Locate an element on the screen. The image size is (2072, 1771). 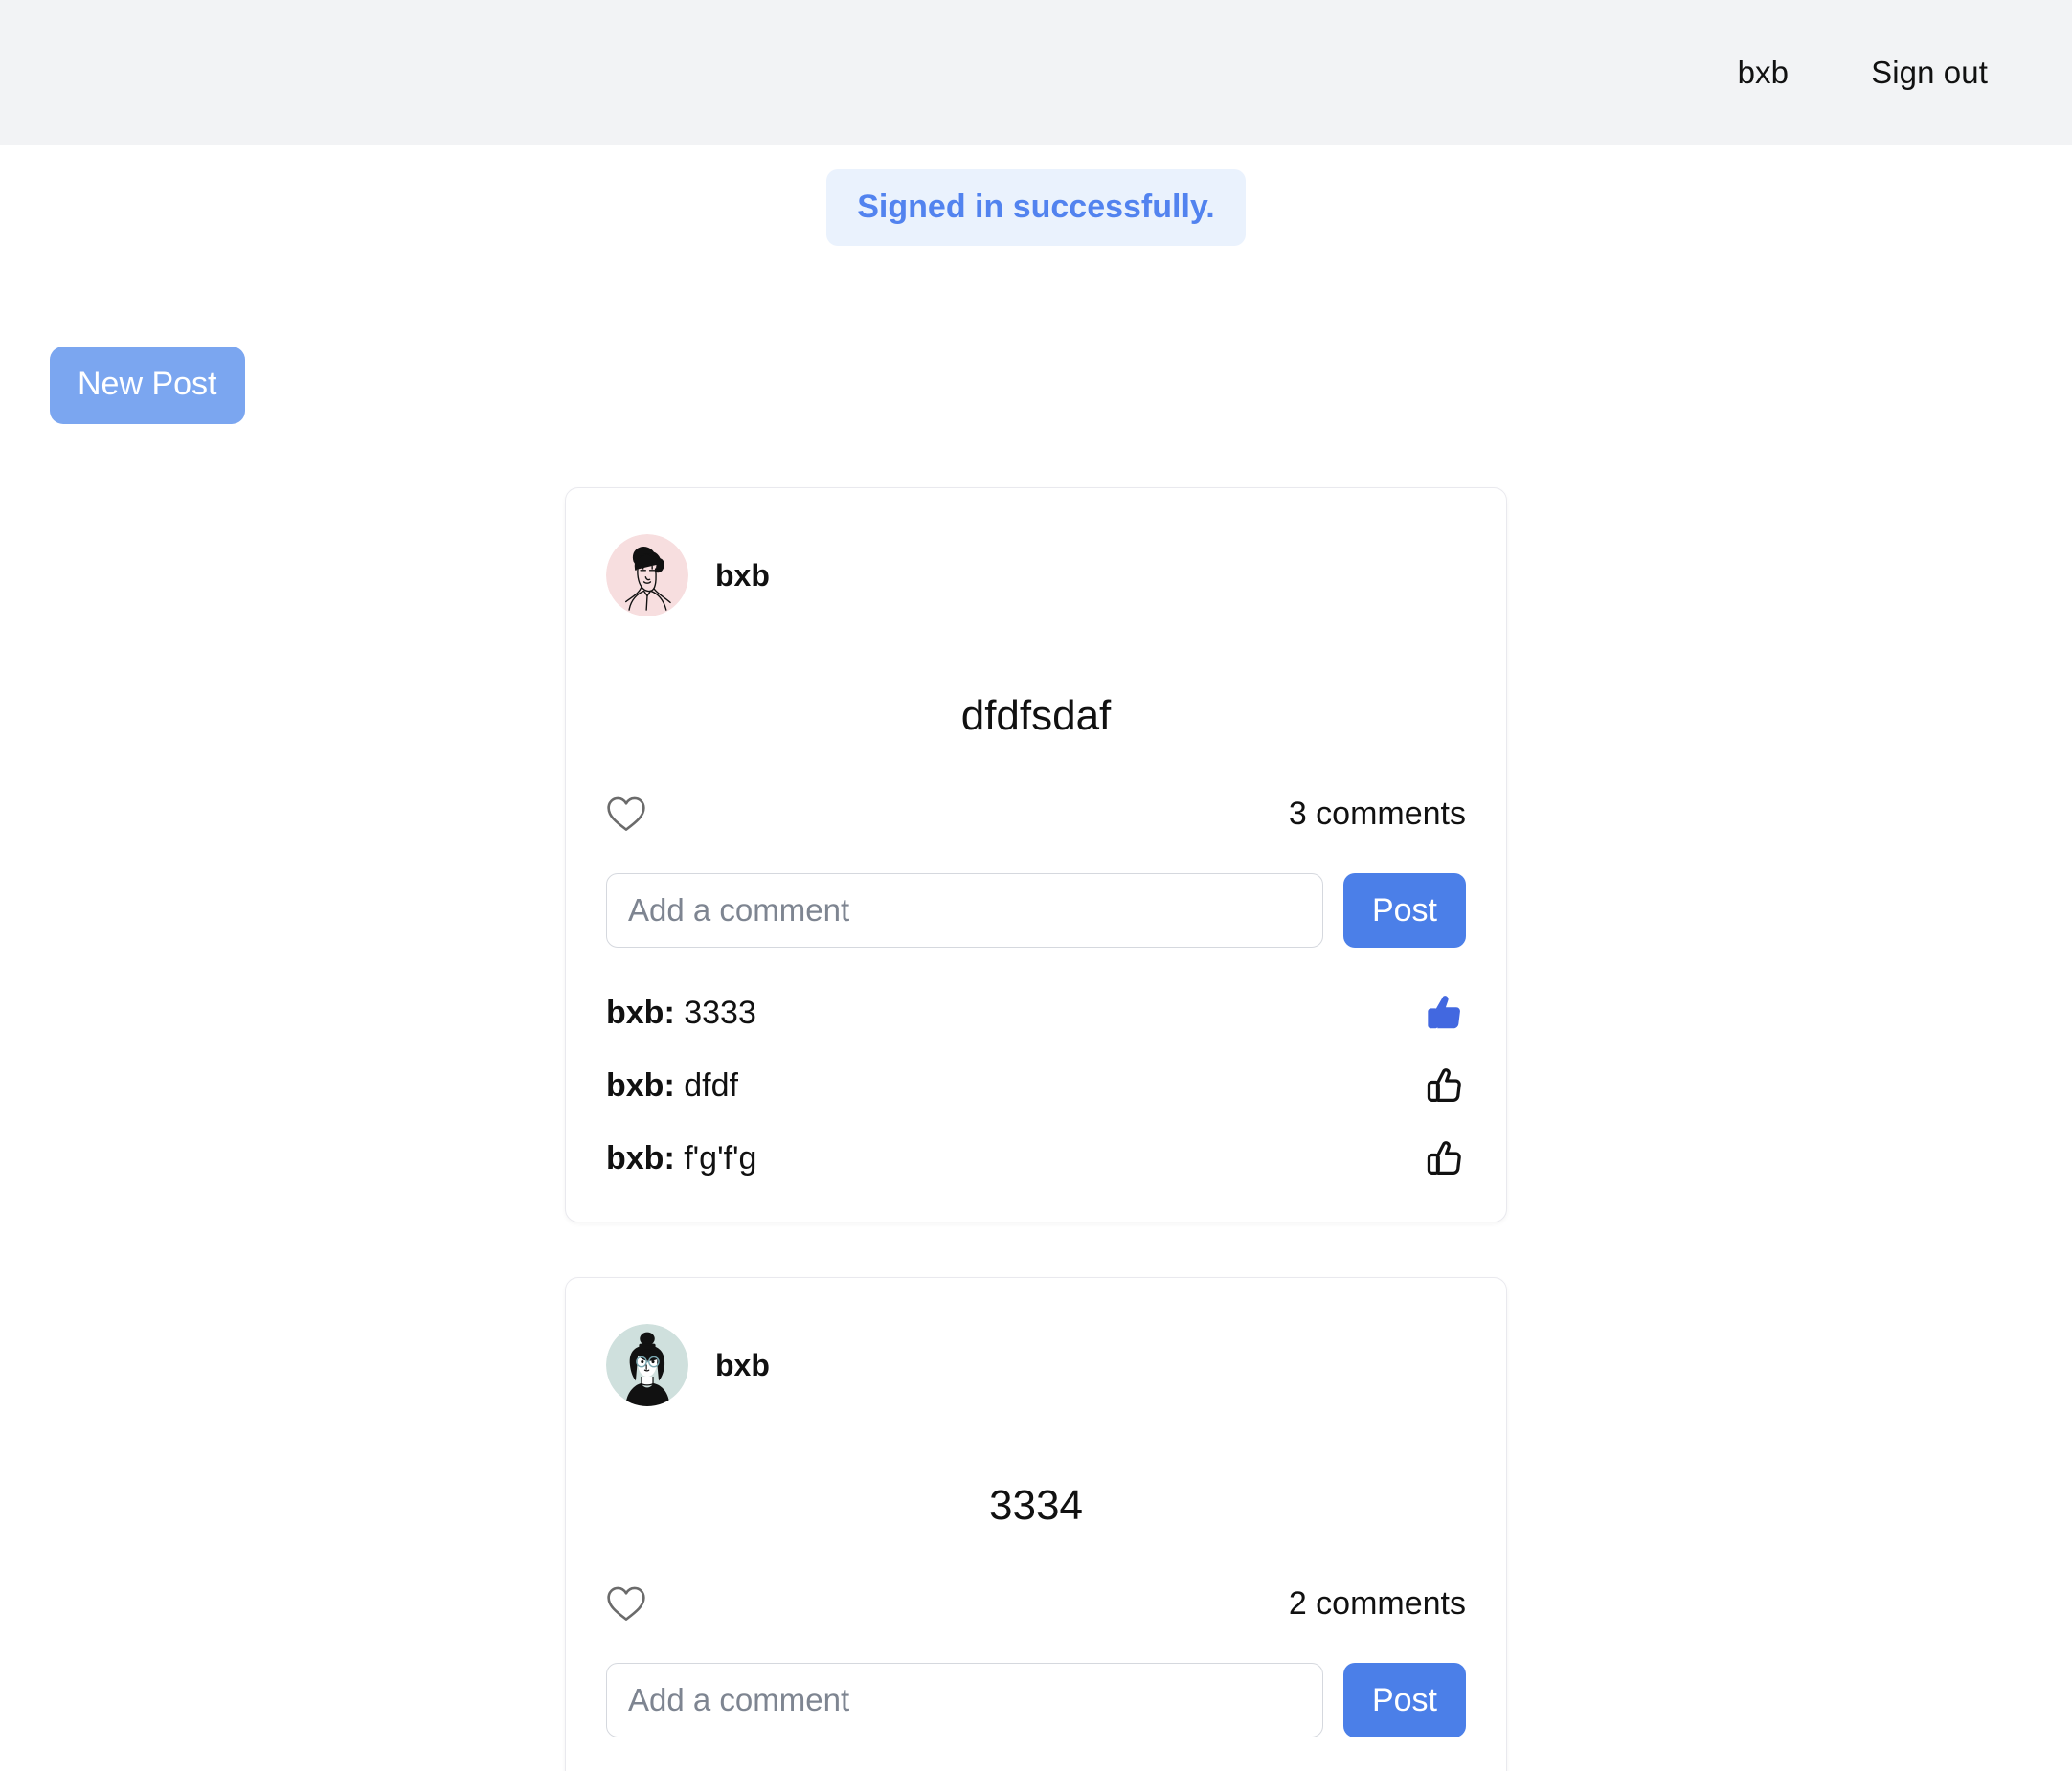
comment-text: bxb: f'g'f'g is located at coordinates (681, 1158).